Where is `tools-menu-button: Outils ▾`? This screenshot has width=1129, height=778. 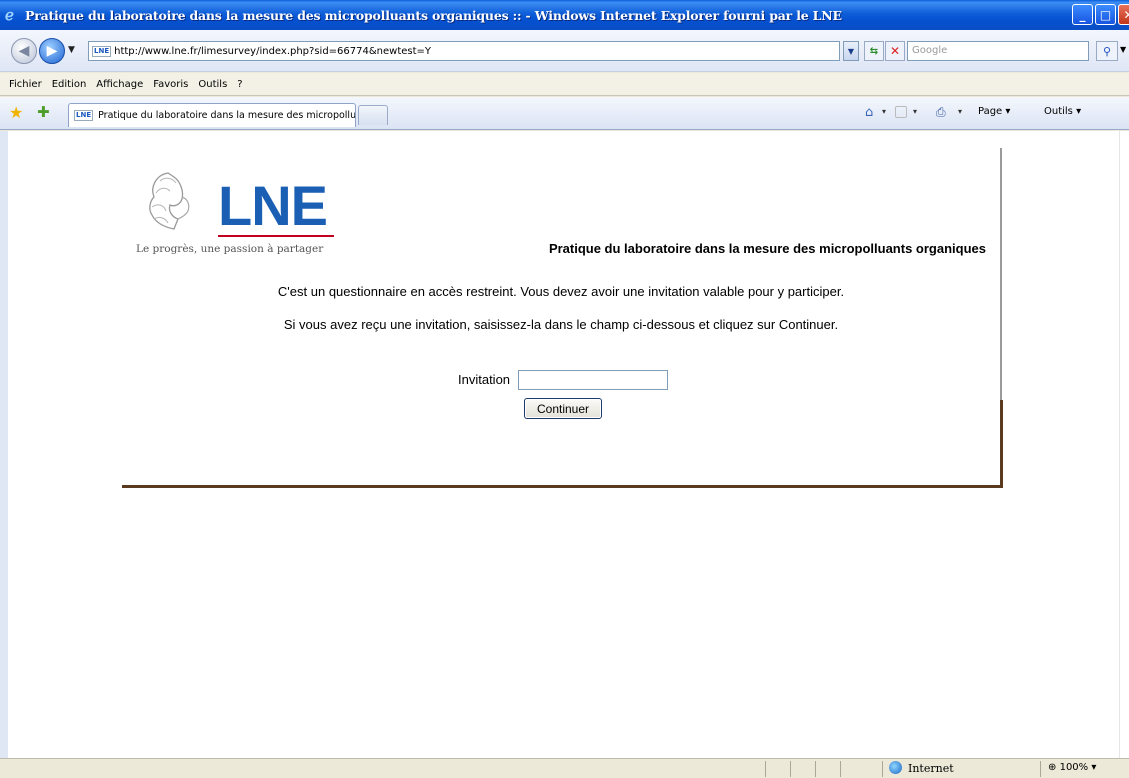
tools-menu-button: Outils ▾ is located at coordinates (1062, 111).